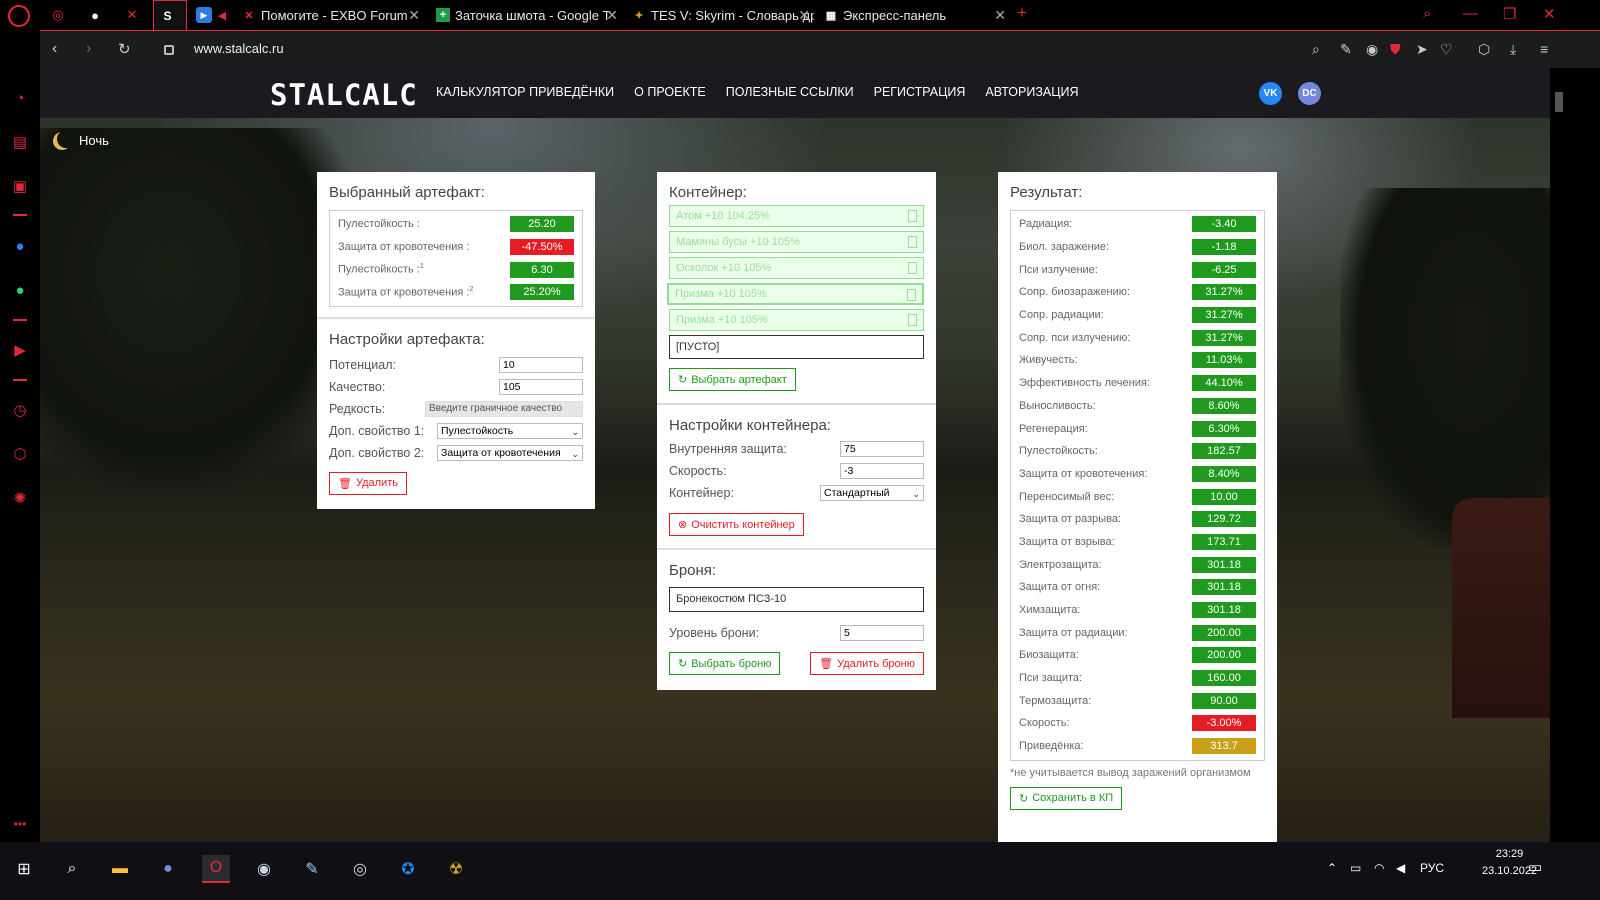 Image resolution: width=1600 pixels, height=900 pixels. What do you see at coordinates (1535, 867) in the screenshot?
I see `notifications-icon: ▭` at bounding box center [1535, 867].